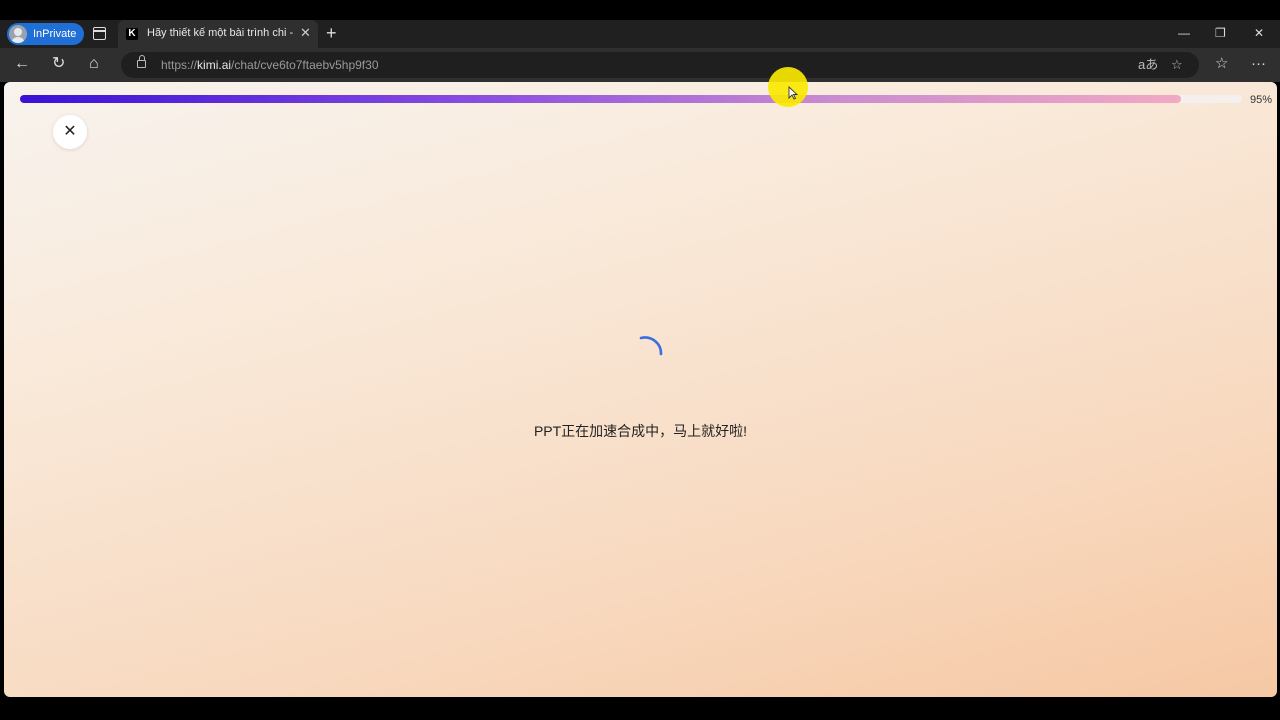 The image size is (1280, 720). Describe the element at coordinates (331, 33) in the screenshot. I see `new-tab-icon: +` at that location.